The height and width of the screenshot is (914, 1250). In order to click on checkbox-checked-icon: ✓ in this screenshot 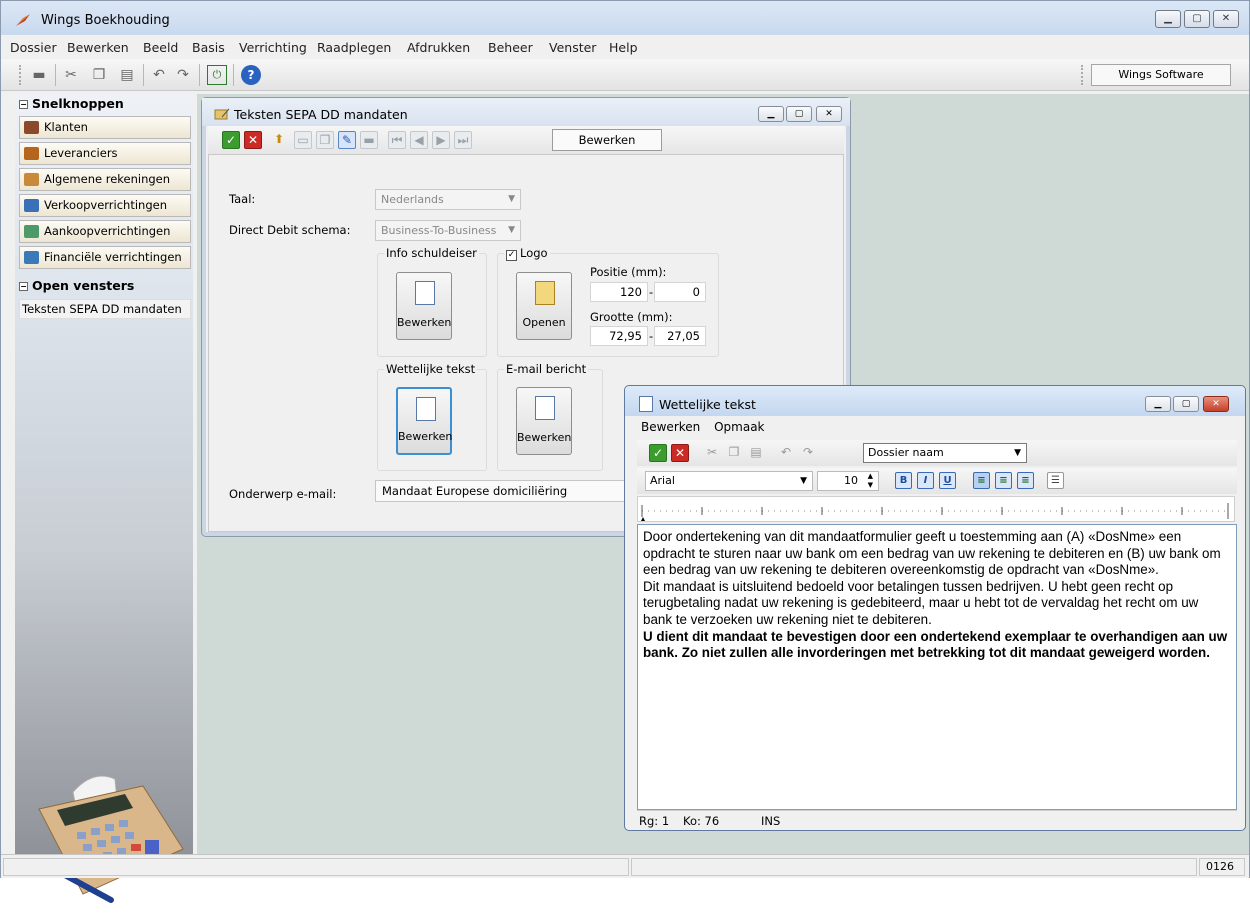, I will do `click(511, 255)`.